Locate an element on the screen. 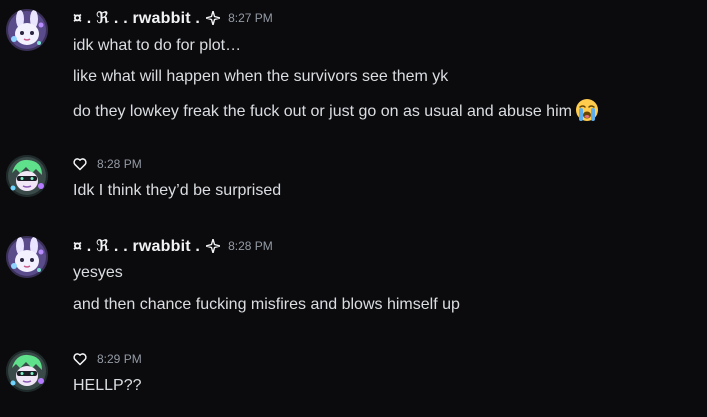  timestamp: 8:27 PM is located at coordinates (250, 18).